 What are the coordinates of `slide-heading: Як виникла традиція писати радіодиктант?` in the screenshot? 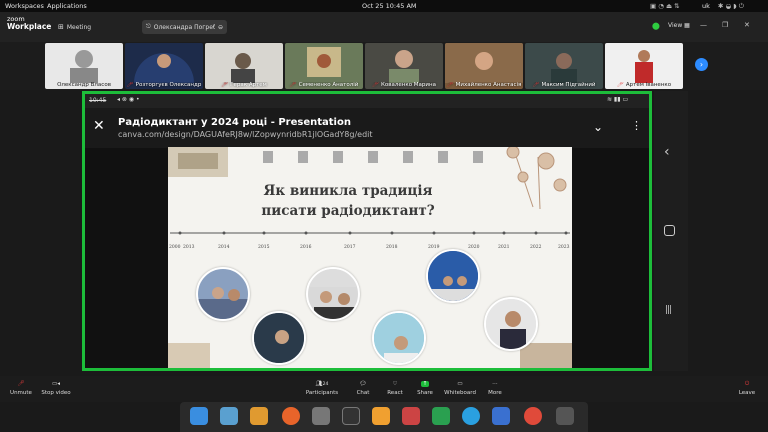 It's located at (348, 201).